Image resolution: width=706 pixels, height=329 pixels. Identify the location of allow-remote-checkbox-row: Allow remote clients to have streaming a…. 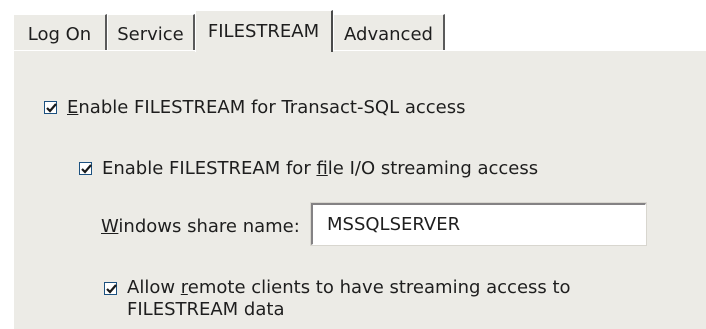
(345, 299).